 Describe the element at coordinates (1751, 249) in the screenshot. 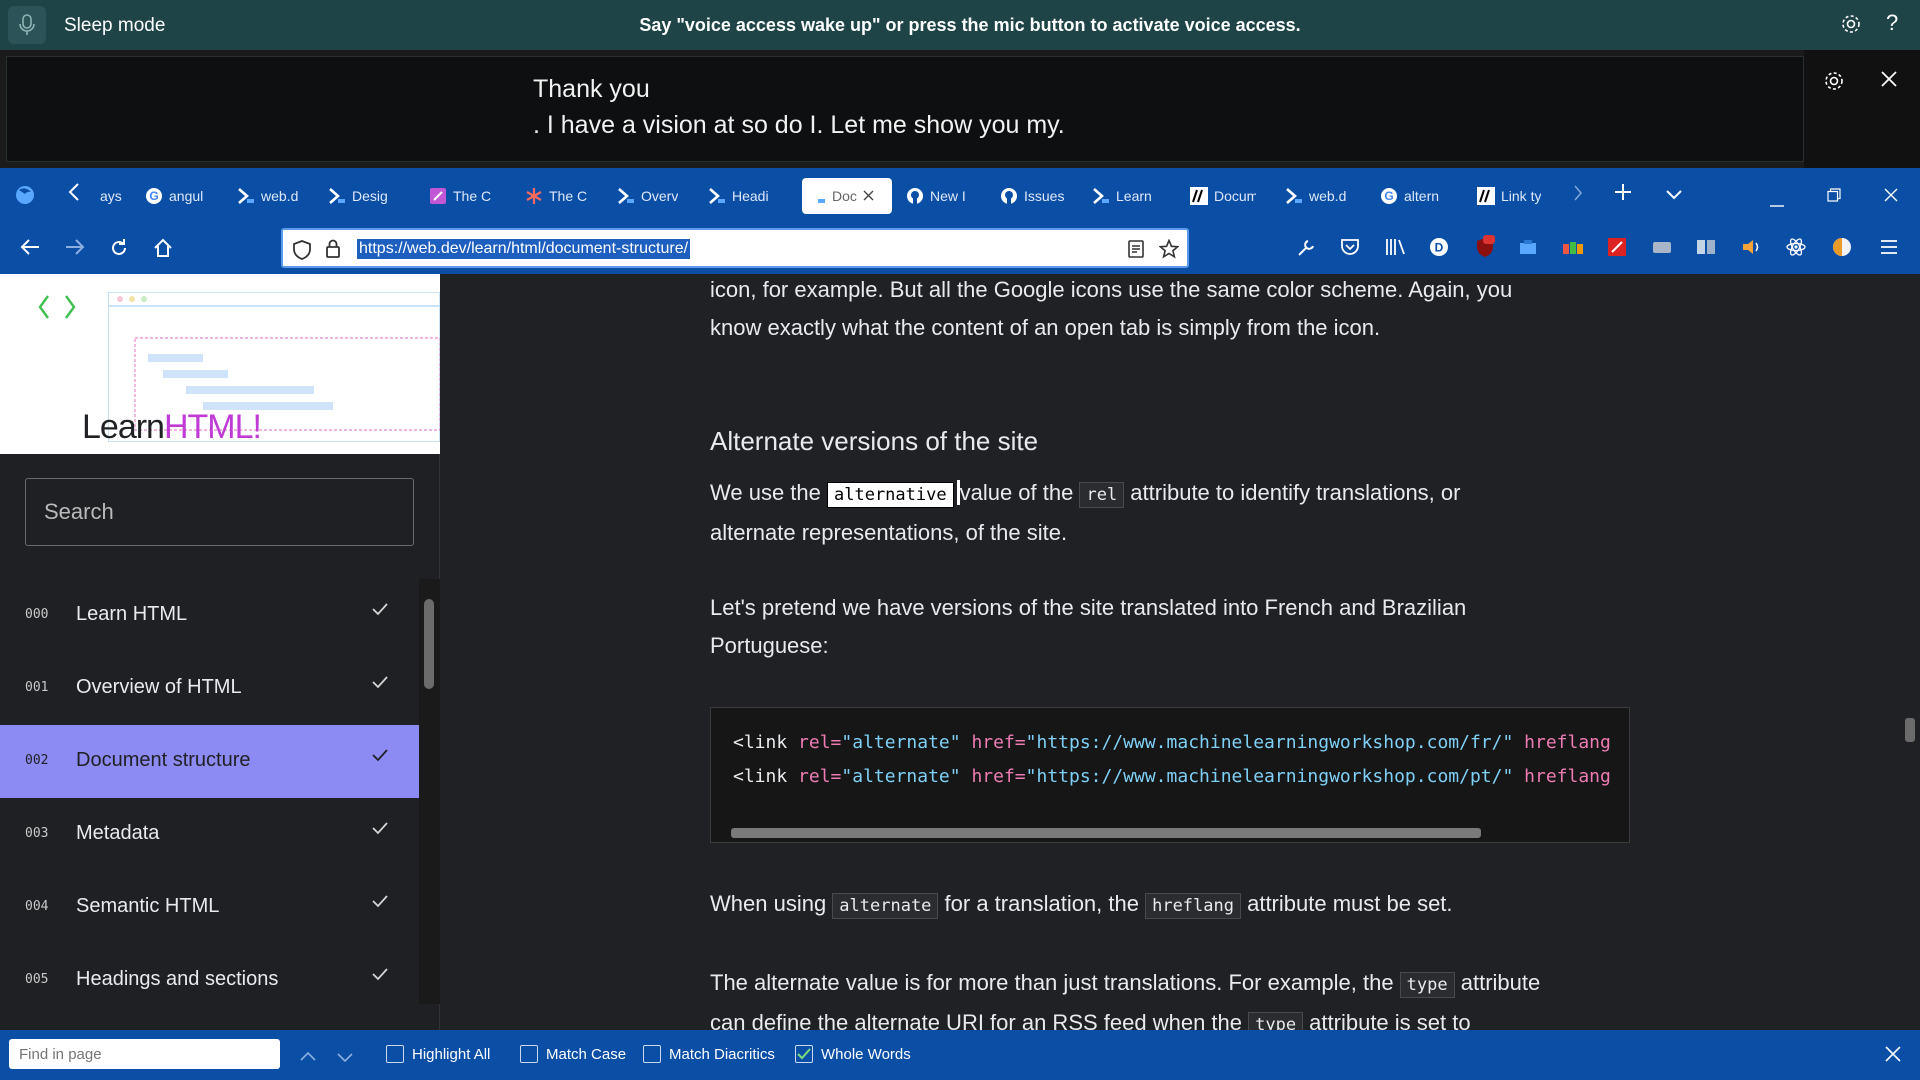

I see `extension-speaker-icon` at that location.